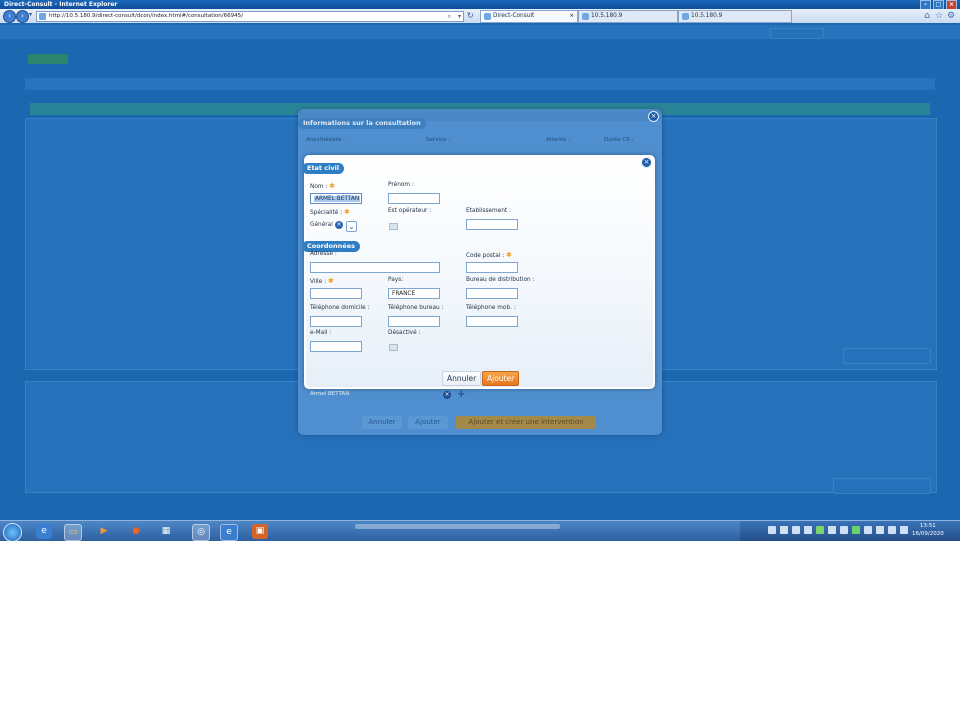 The height and width of the screenshot is (720, 960). I want to click on consultation-add-intervention-button: Ajouter et créer une intervention, so click(526, 422).